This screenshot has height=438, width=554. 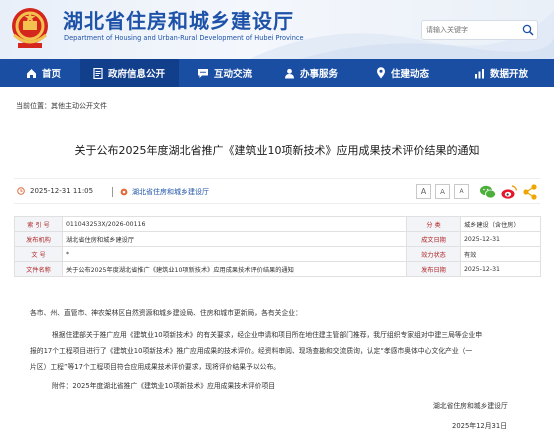 I want to click on nav-label: 住建动态, so click(x=410, y=74).